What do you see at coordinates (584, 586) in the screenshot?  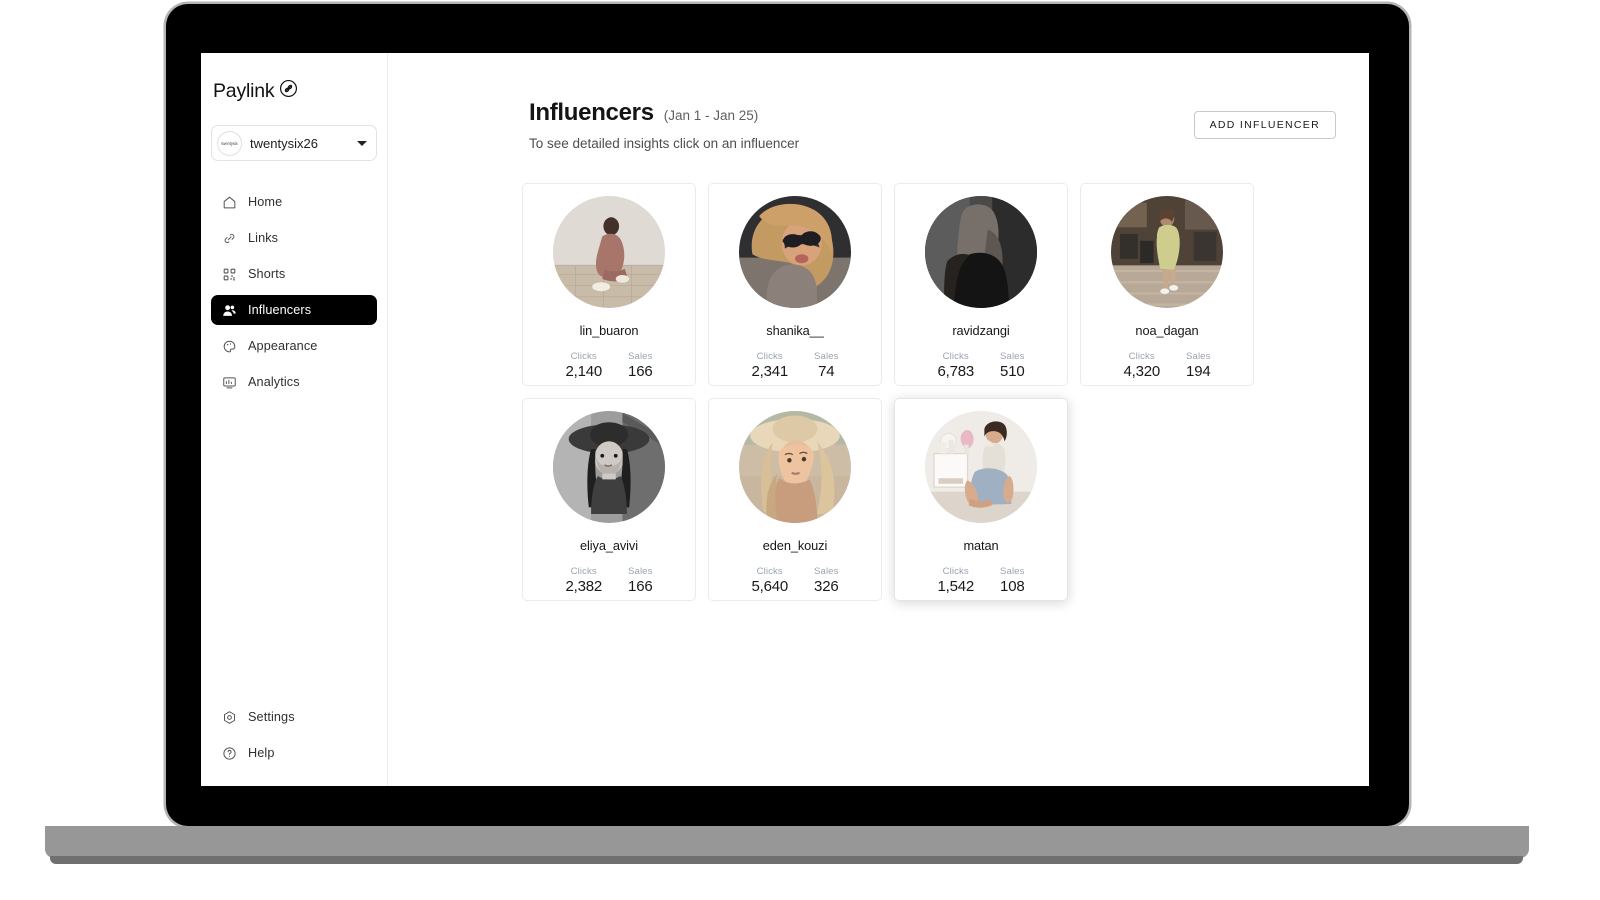 I see `clicks-value: 2,382` at bounding box center [584, 586].